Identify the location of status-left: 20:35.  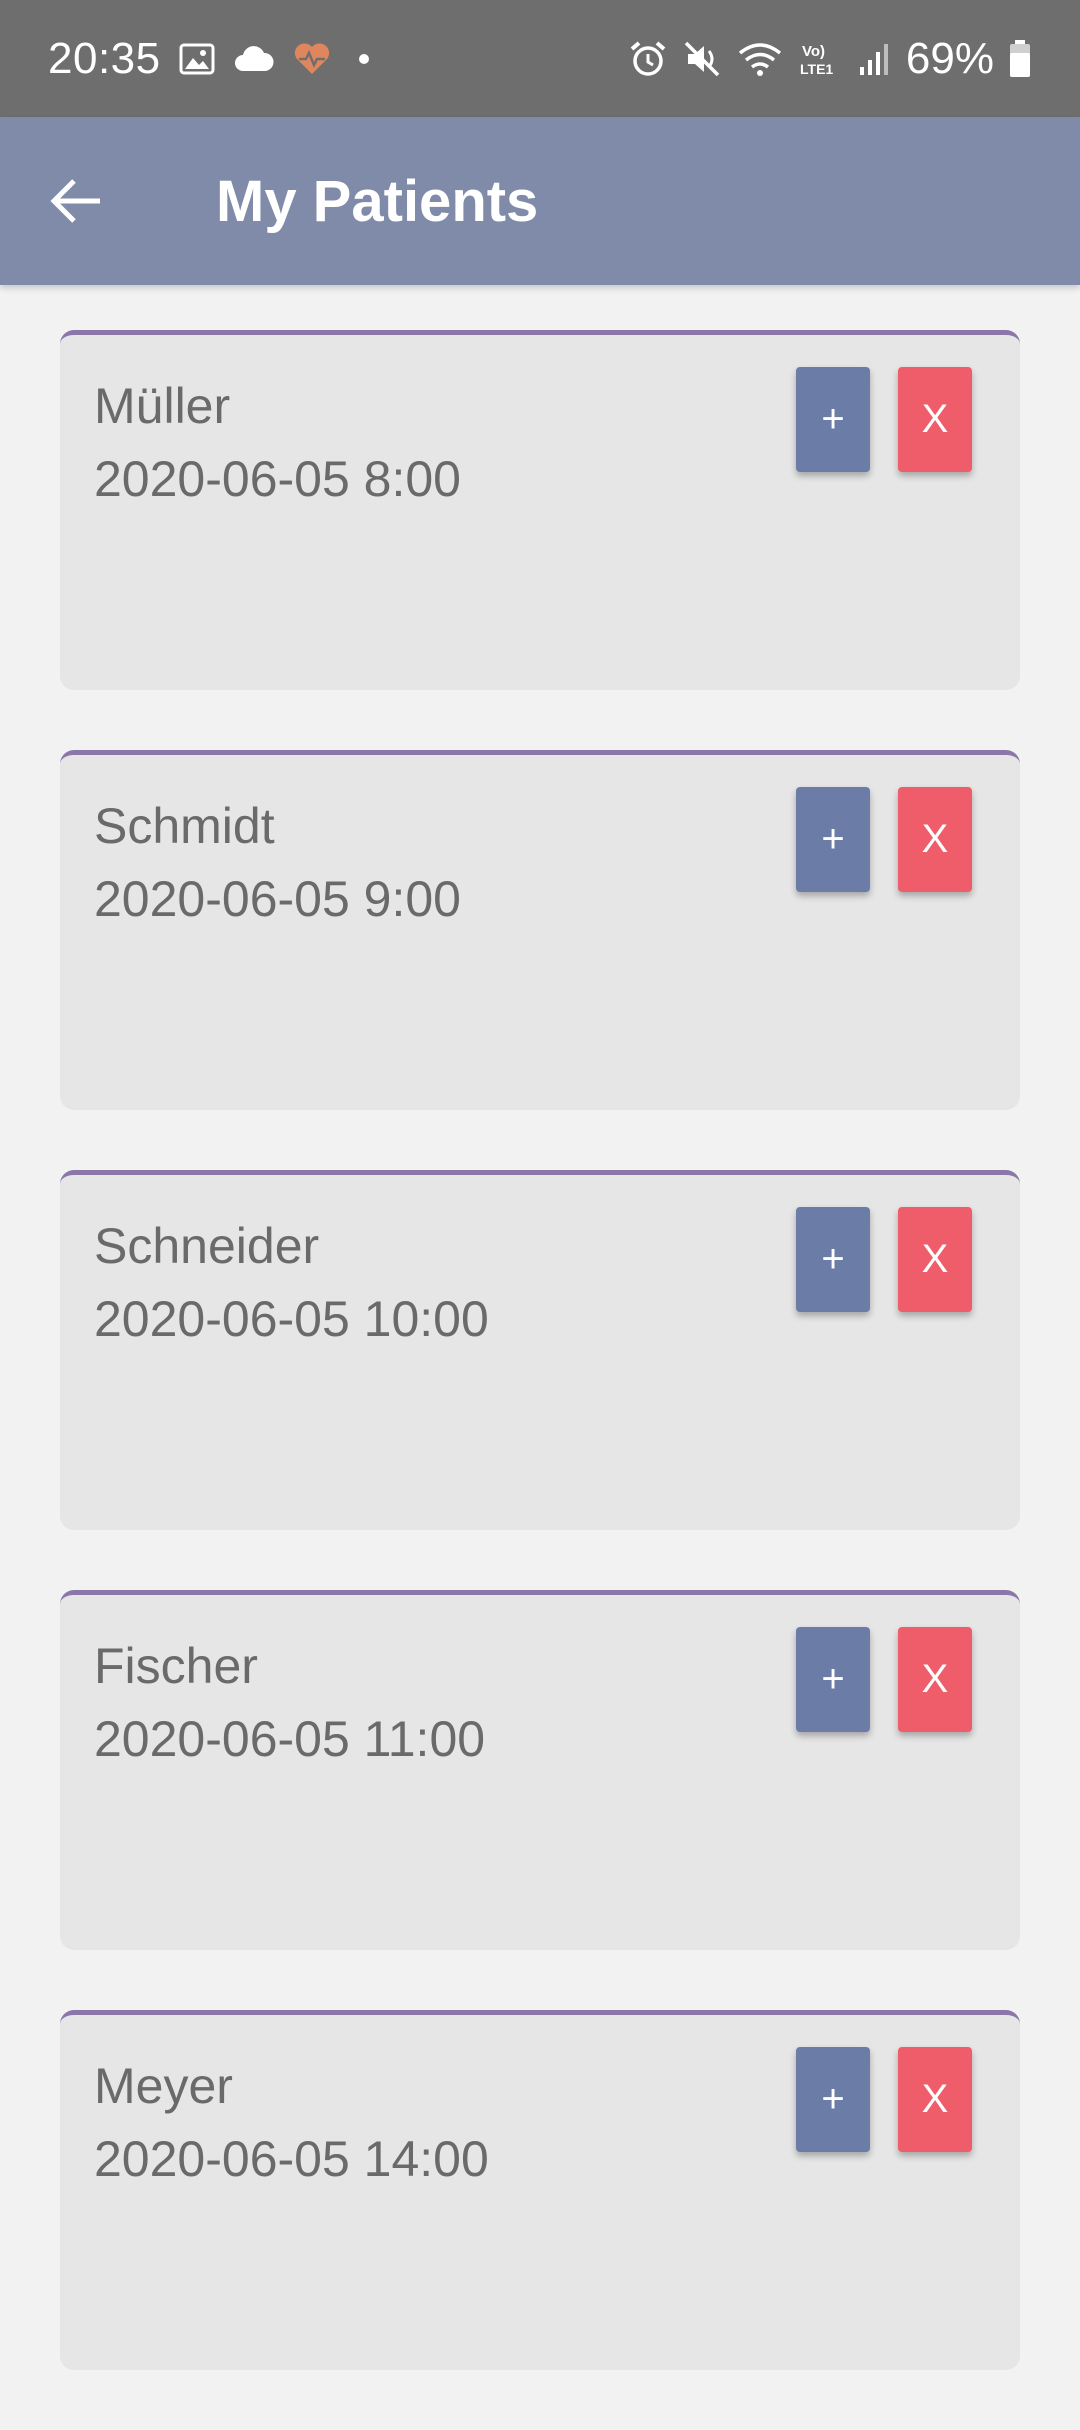
(213, 58).